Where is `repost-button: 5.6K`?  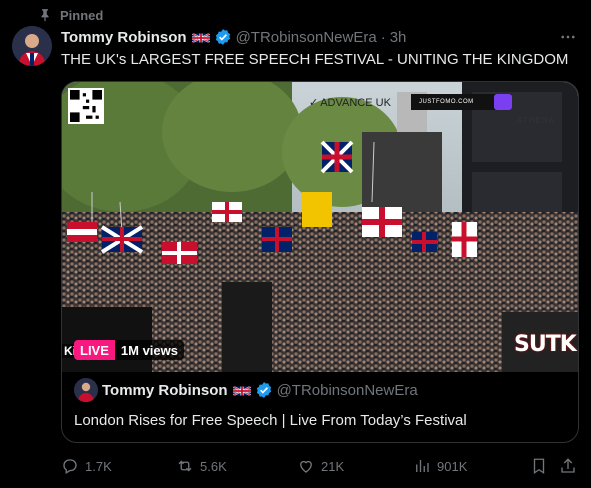
repost-button: 5.6K is located at coordinates (201, 466).